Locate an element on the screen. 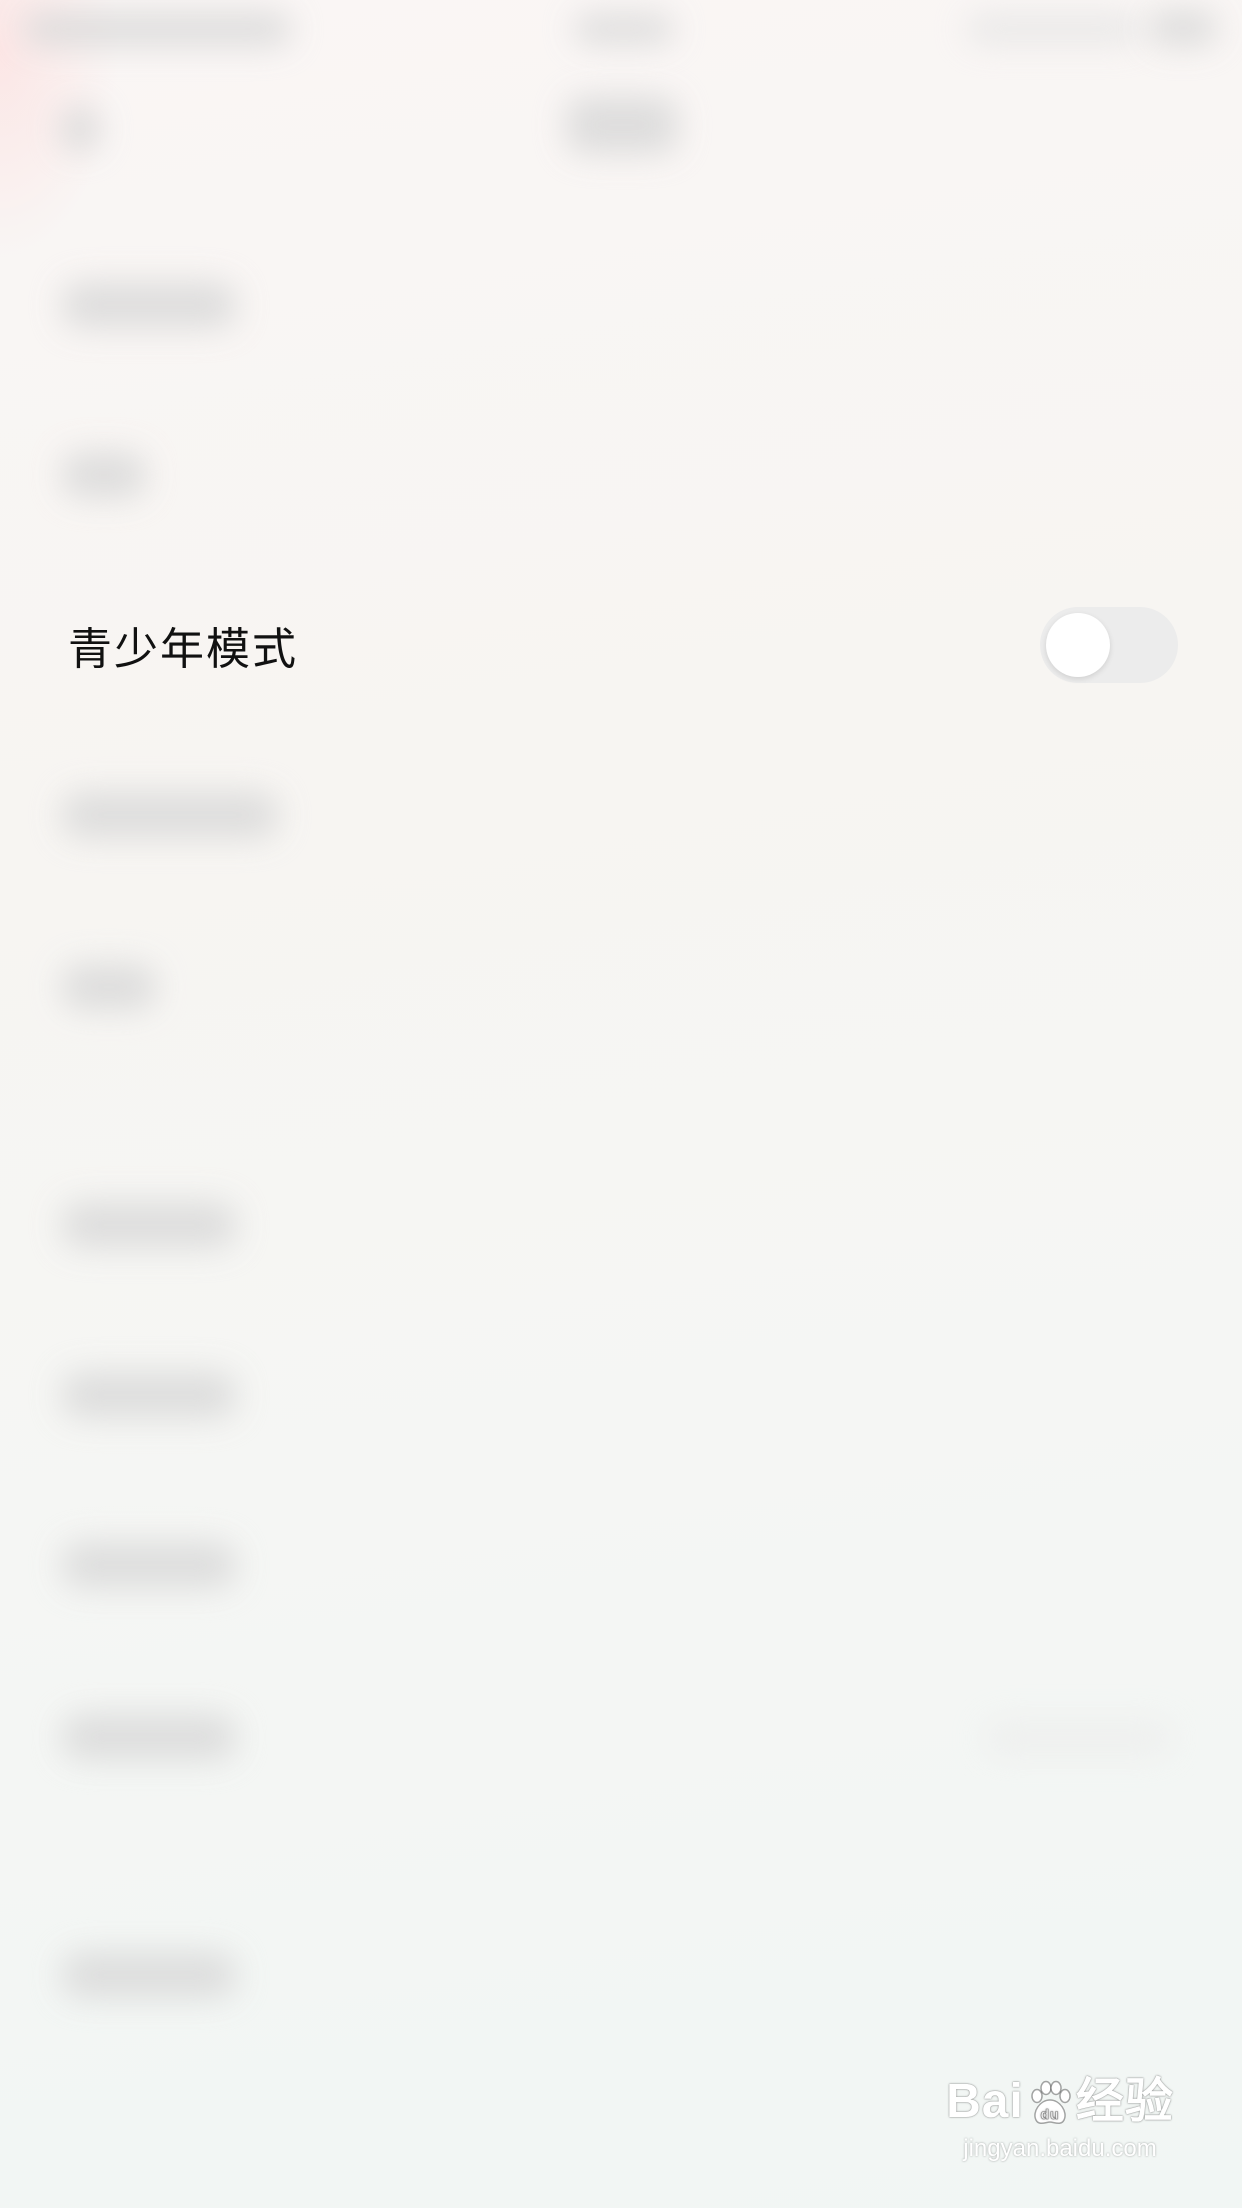 The width and height of the screenshot is (1242, 2208). setting-row-5-label is located at coordinates (109, 987).